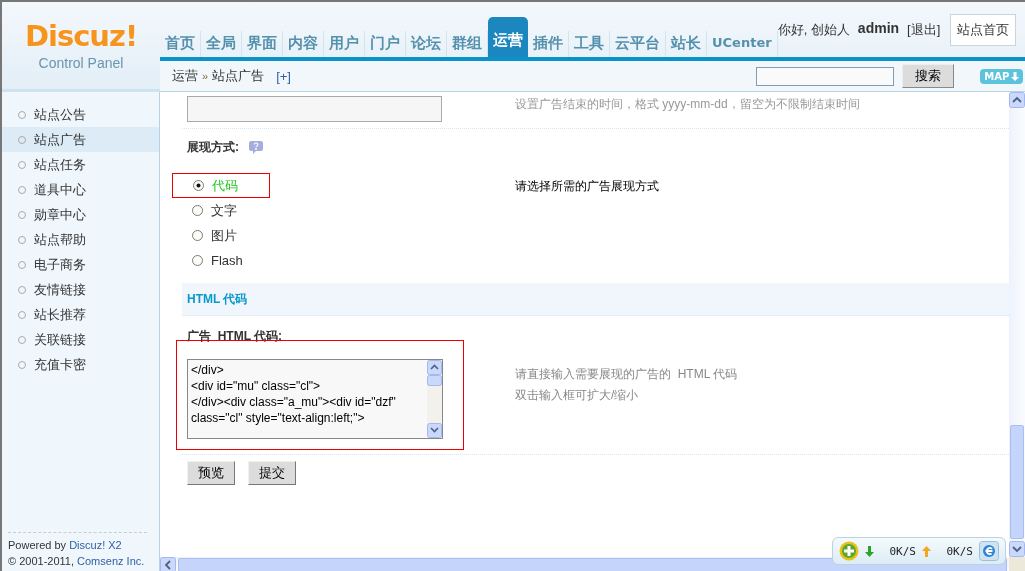  What do you see at coordinates (688, 104) in the screenshot?
I see `hint-text: 设置广告结束的时间，格式 yyyy-mm-dd，留空为不限制结束时间` at bounding box center [688, 104].